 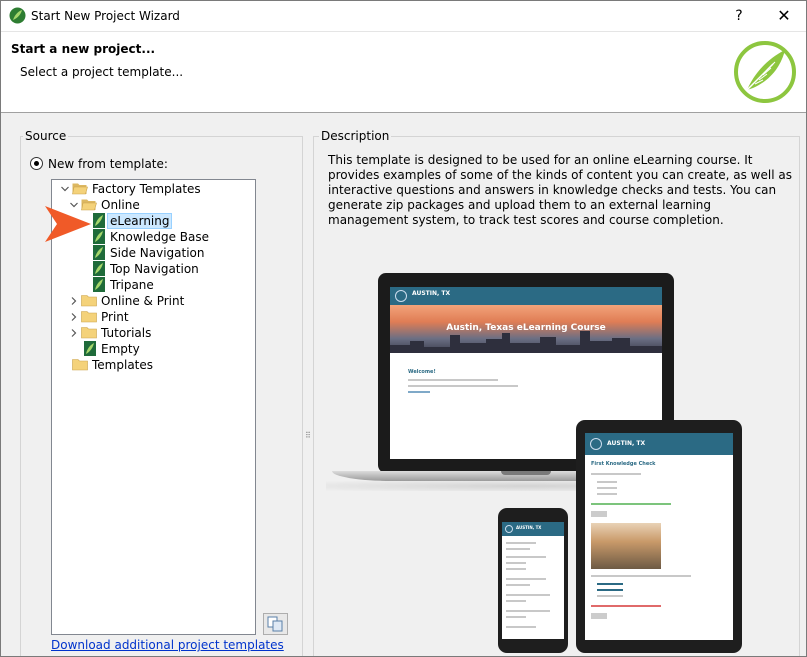 I want to click on folder-open-icon, so click(x=80, y=189).